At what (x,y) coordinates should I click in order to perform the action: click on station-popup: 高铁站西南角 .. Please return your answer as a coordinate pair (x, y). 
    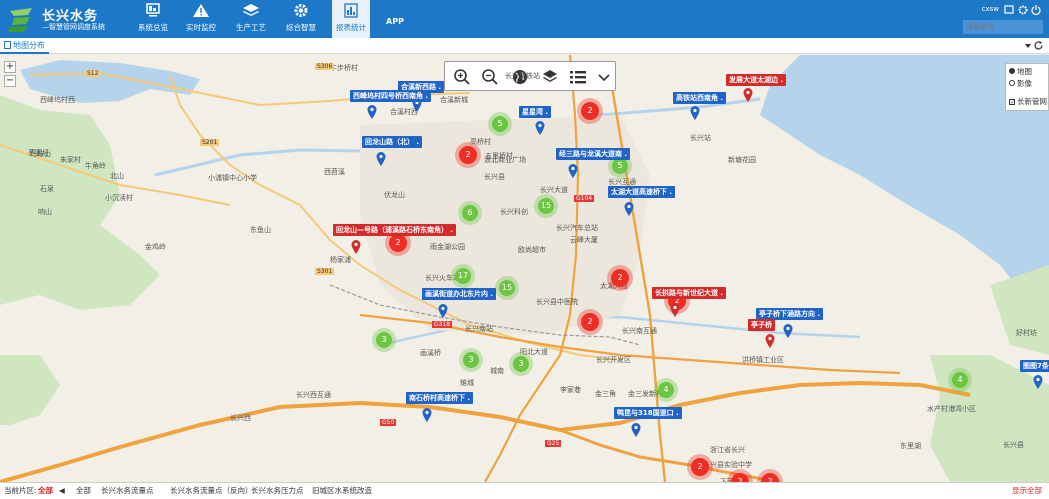
    Looking at the image, I should click on (700, 98).